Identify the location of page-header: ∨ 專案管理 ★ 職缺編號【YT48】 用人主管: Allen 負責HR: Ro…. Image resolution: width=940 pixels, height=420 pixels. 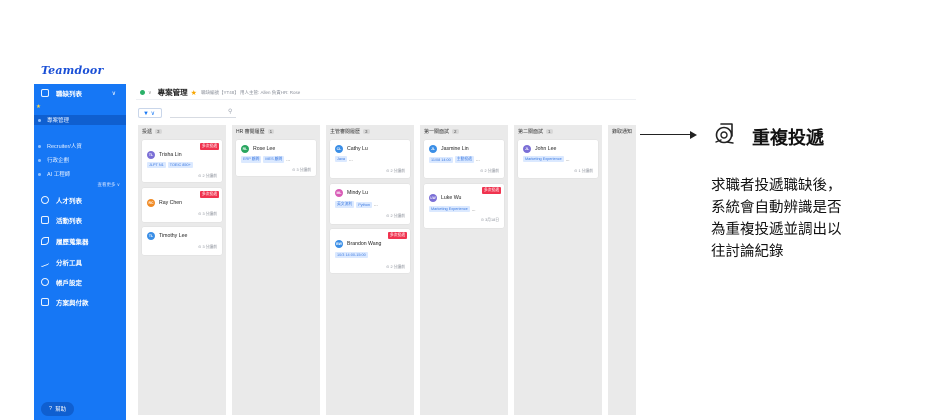
(386, 93).